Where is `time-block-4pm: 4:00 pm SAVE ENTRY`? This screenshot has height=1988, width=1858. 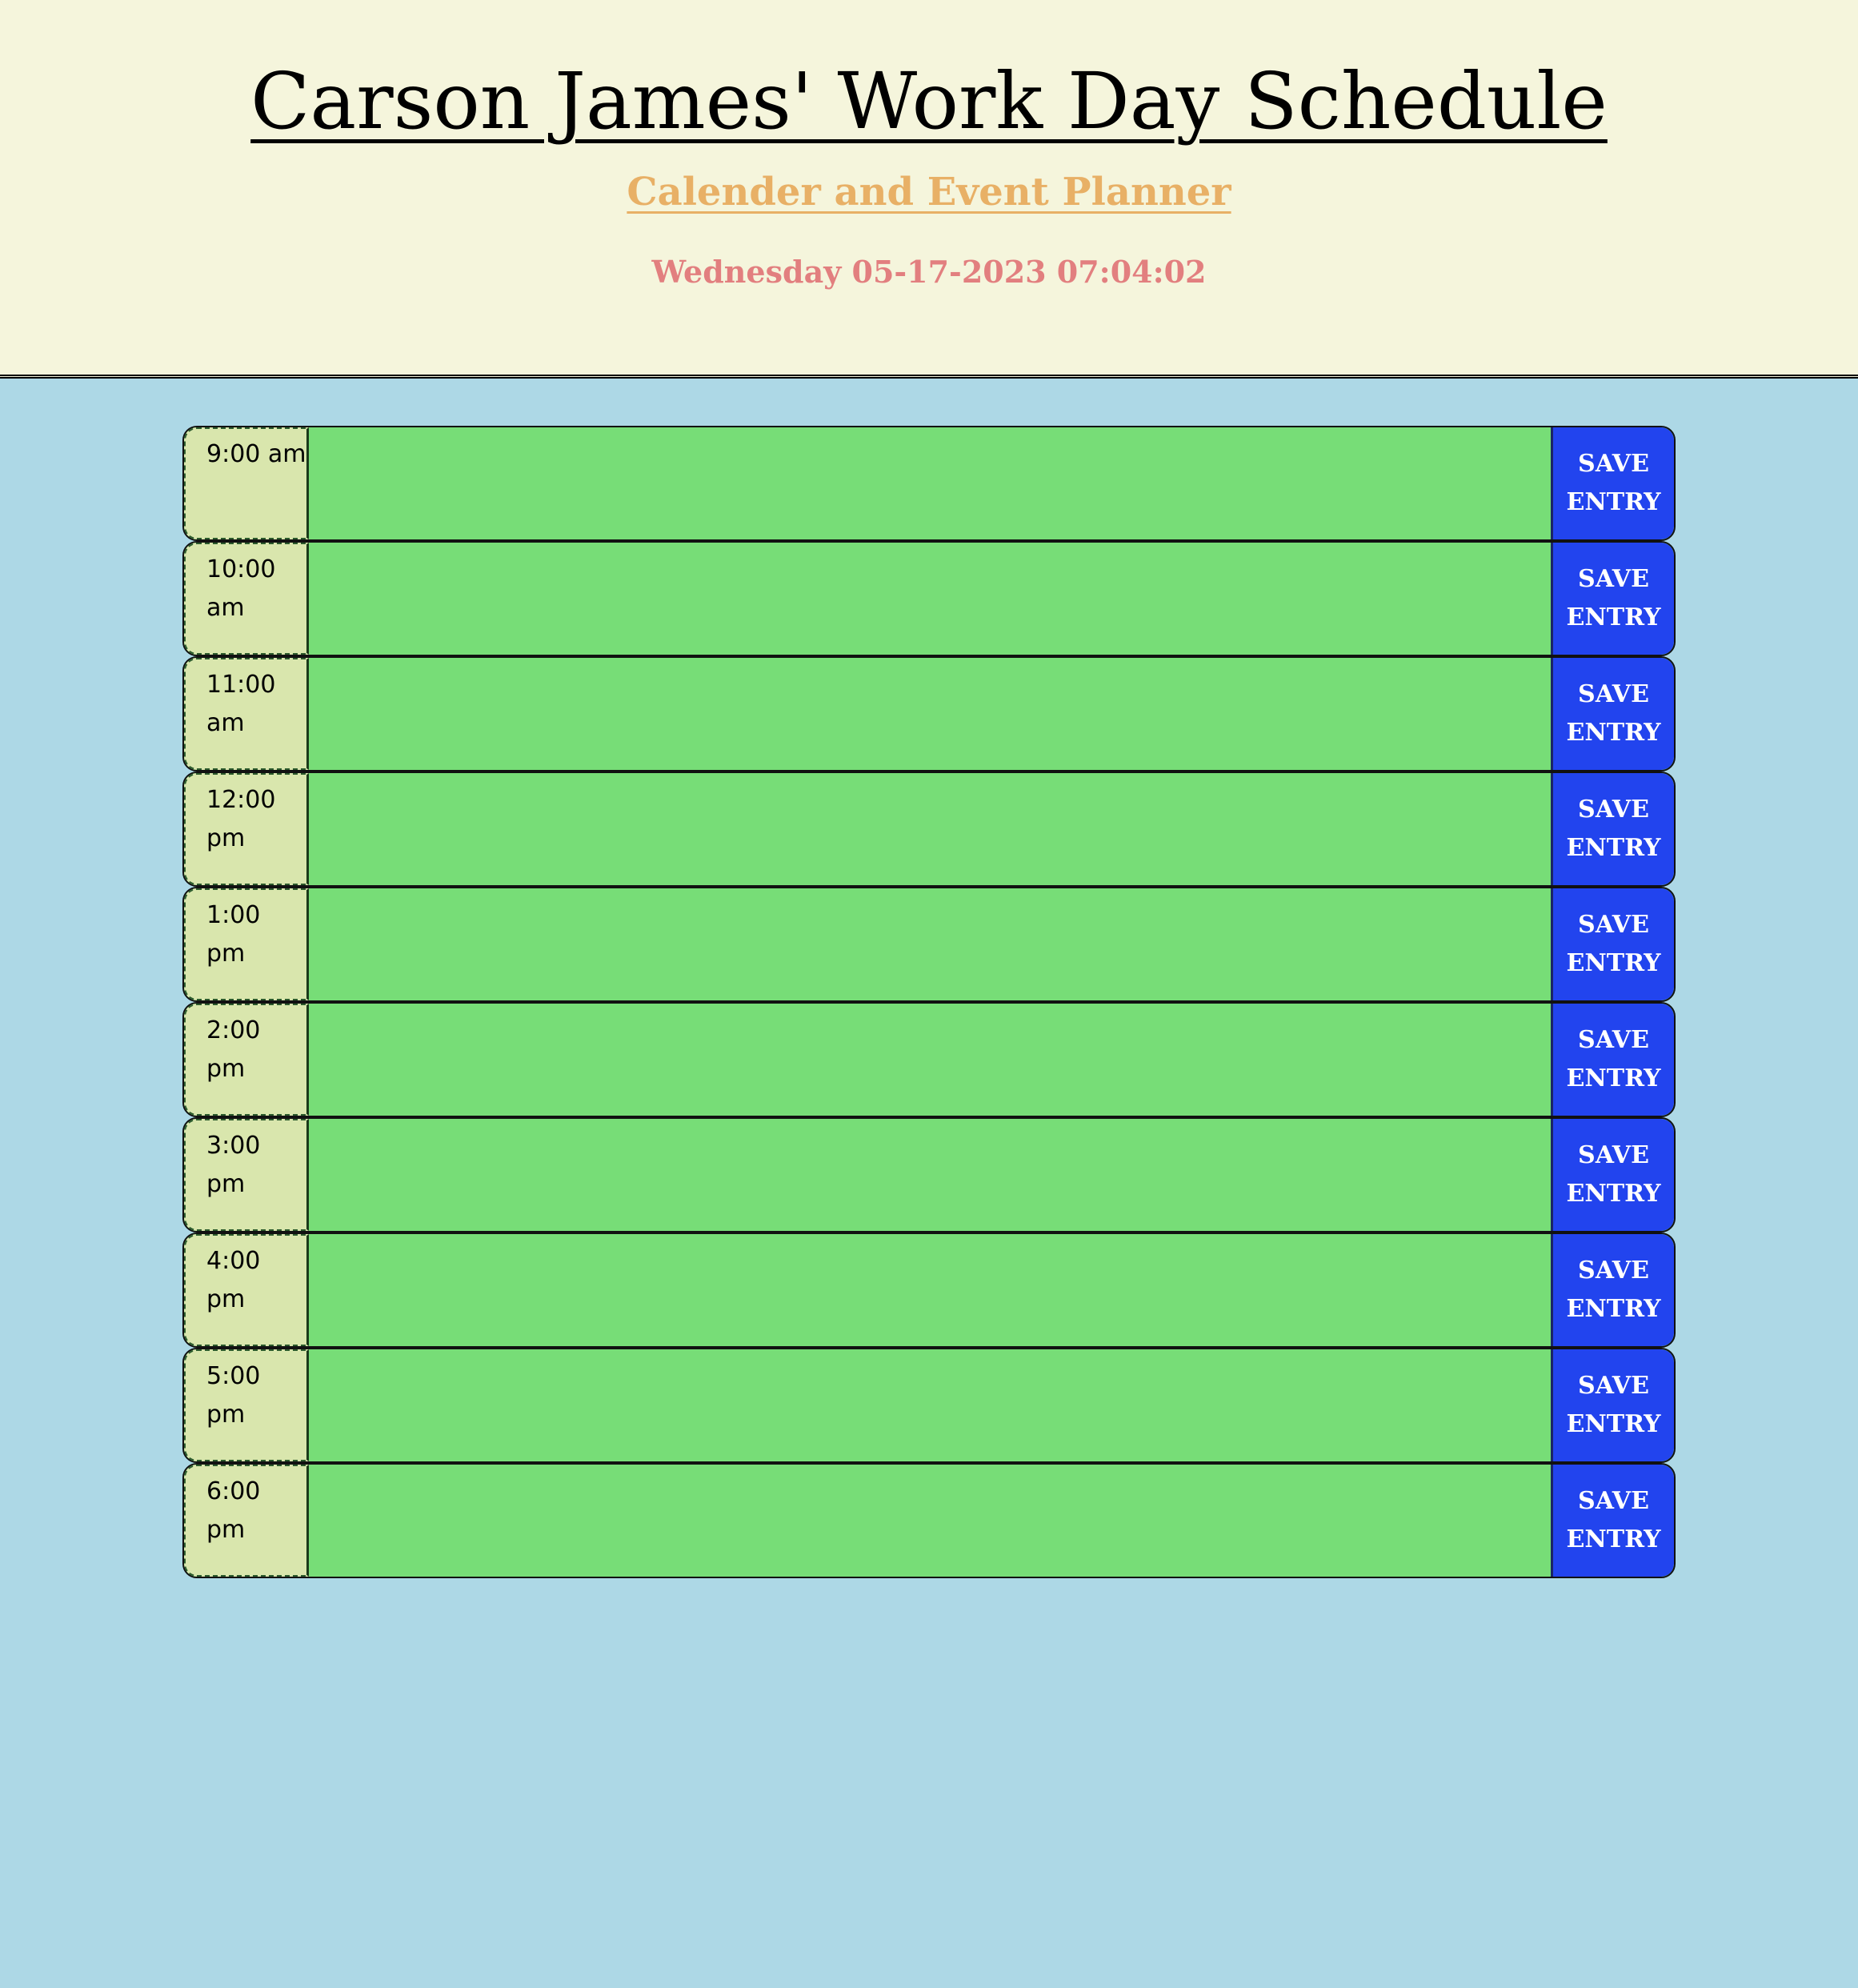
time-block-4pm: 4:00 pm SAVE ENTRY is located at coordinates (929, 1290).